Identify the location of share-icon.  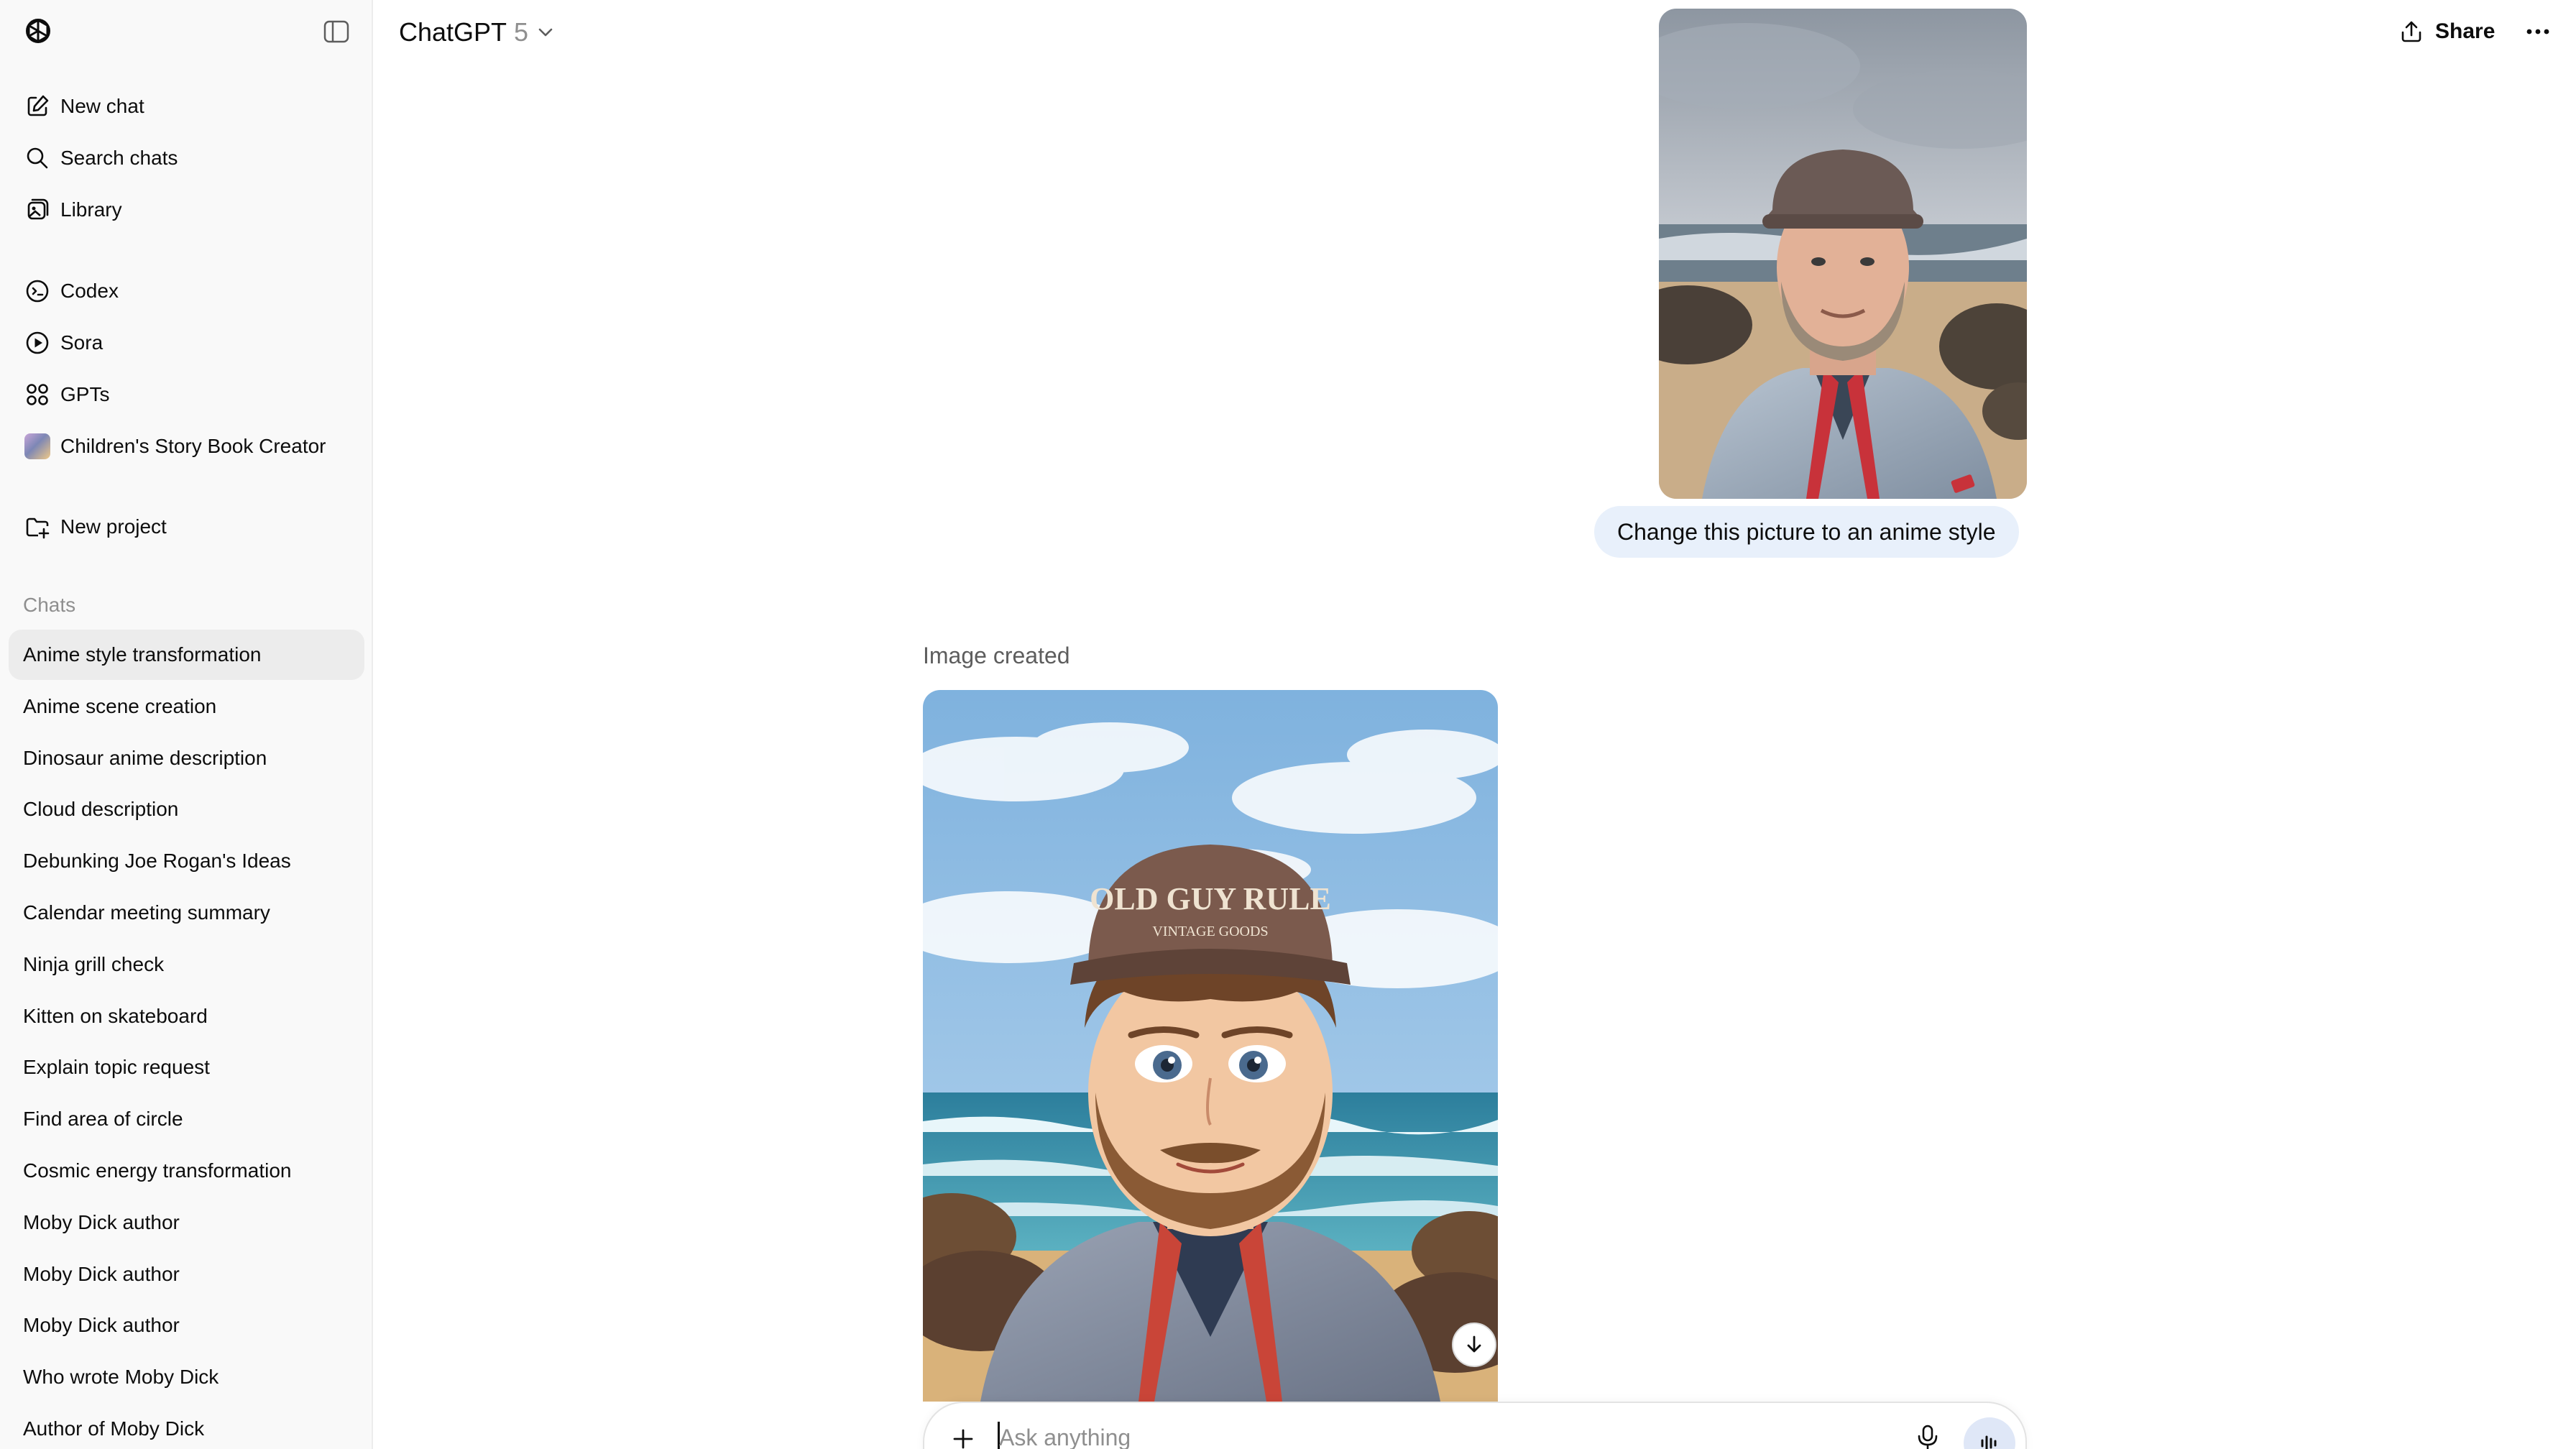
(2411, 31).